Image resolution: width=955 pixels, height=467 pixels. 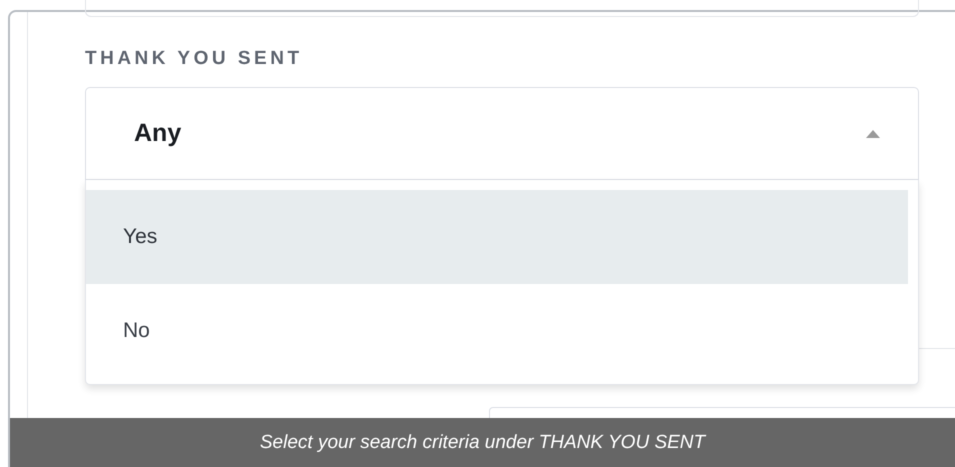 I want to click on field-label: THANK YOU SENT, so click(x=194, y=59).